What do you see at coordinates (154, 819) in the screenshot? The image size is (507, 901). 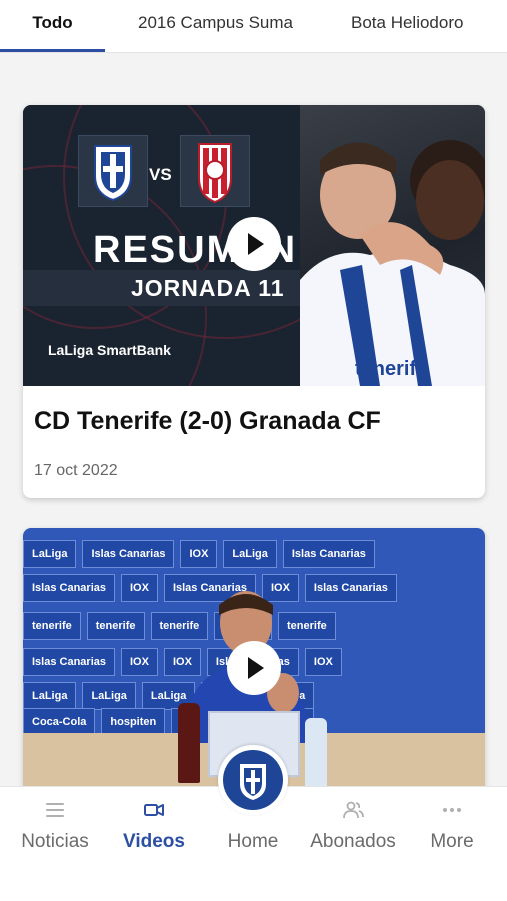 I see `nav-videos: Videos` at bounding box center [154, 819].